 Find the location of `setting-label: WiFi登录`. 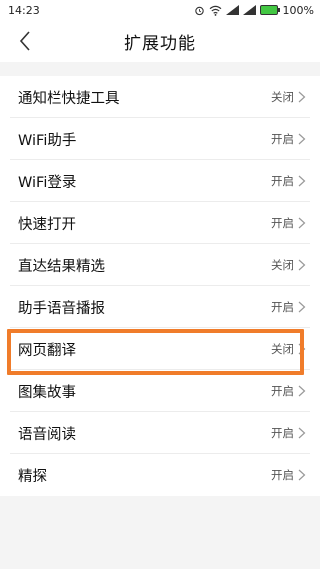

setting-label: WiFi登录 is located at coordinates (47, 182).